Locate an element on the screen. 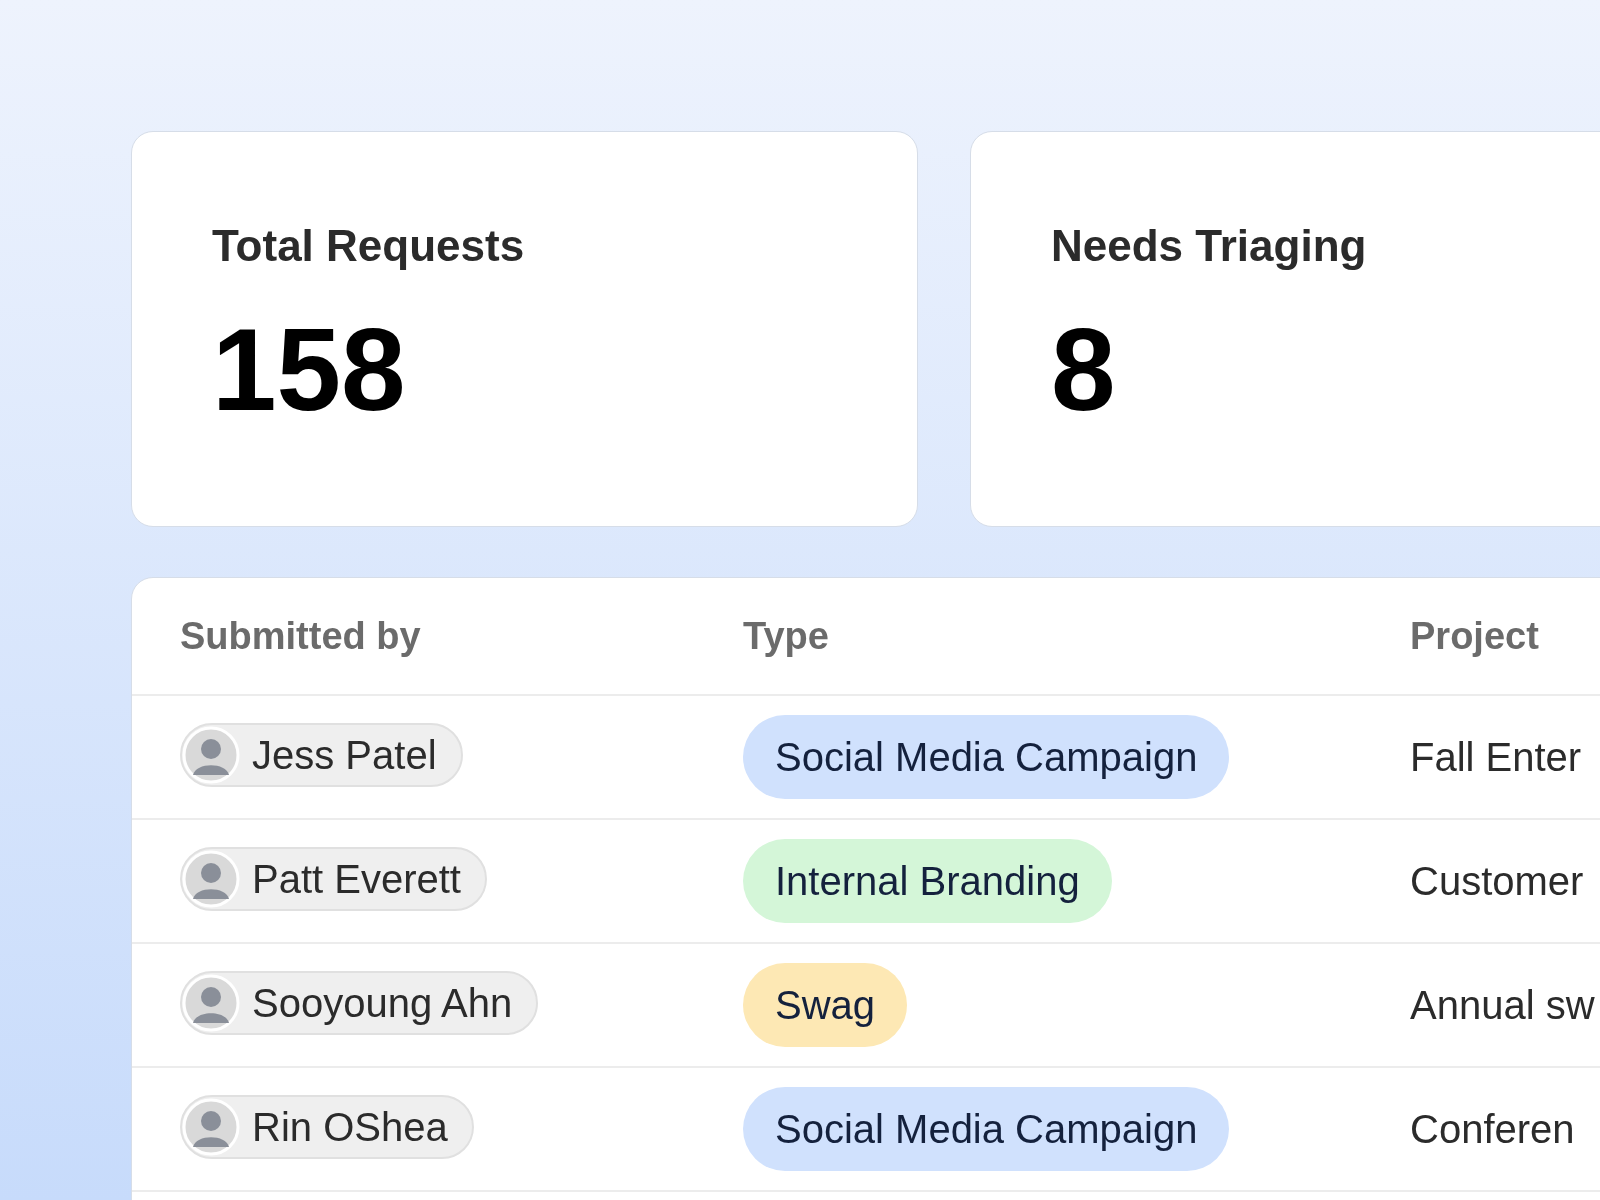 The height and width of the screenshot is (1200, 1600). table-cell-text: Customer is located at coordinates (1497, 881).